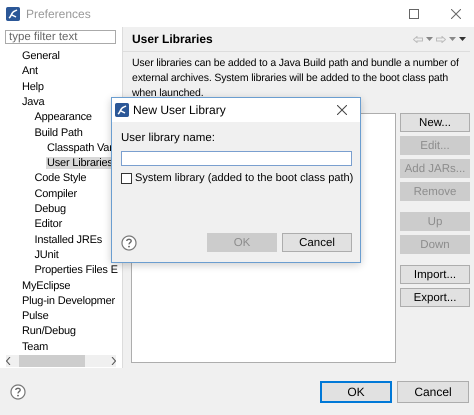  Describe the element at coordinates (61, 361) in the screenshot. I see `horizontal-scrollbar` at that location.